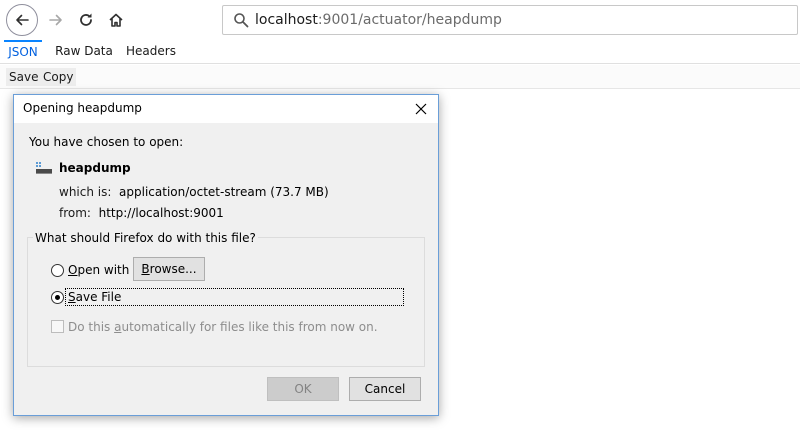 This screenshot has width=800, height=433. What do you see at coordinates (400, 77) in the screenshot?
I see `viewer-toolbar: Save Copy` at bounding box center [400, 77].